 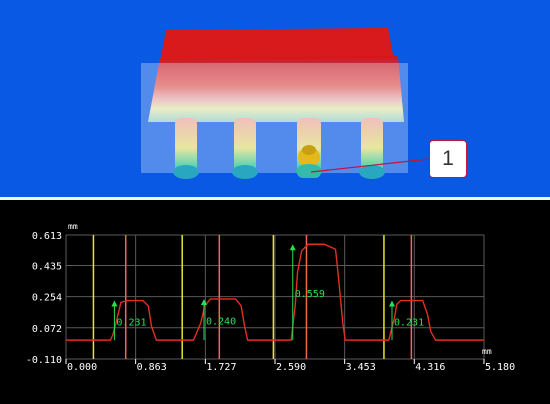 I want to click on measurement-label: 0.559, so click(x=310, y=294).